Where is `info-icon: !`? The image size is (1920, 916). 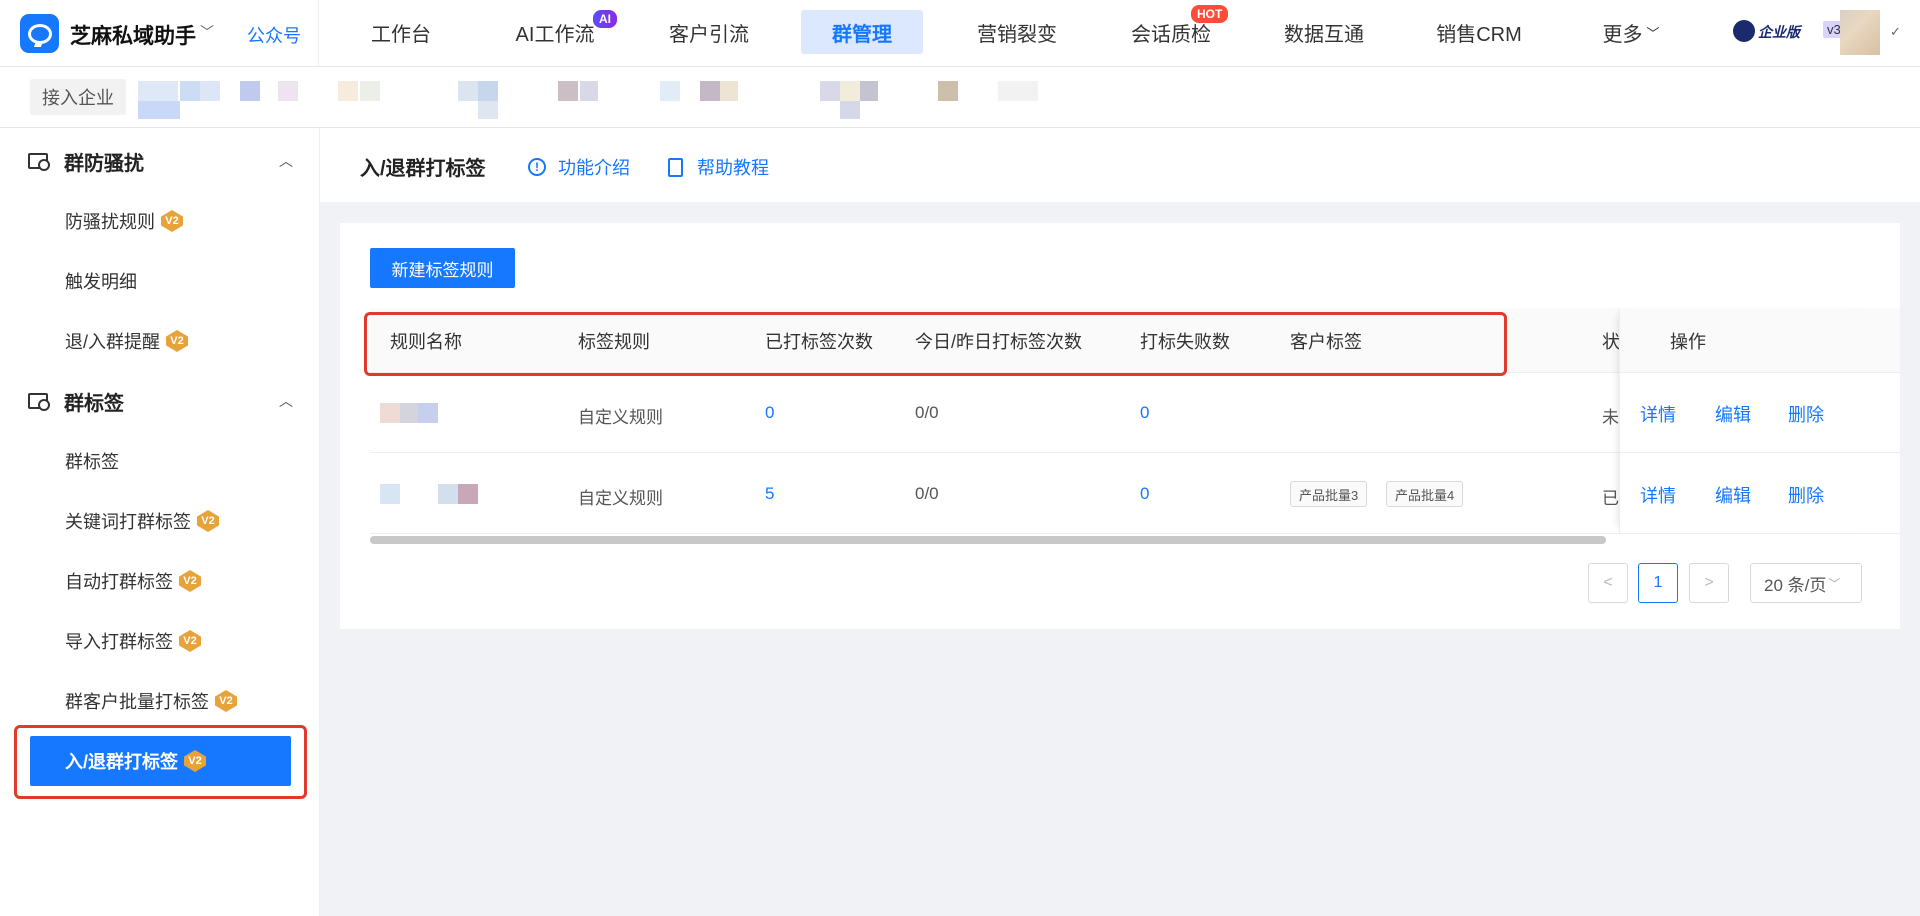 info-icon: ! is located at coordinates (537, 167).